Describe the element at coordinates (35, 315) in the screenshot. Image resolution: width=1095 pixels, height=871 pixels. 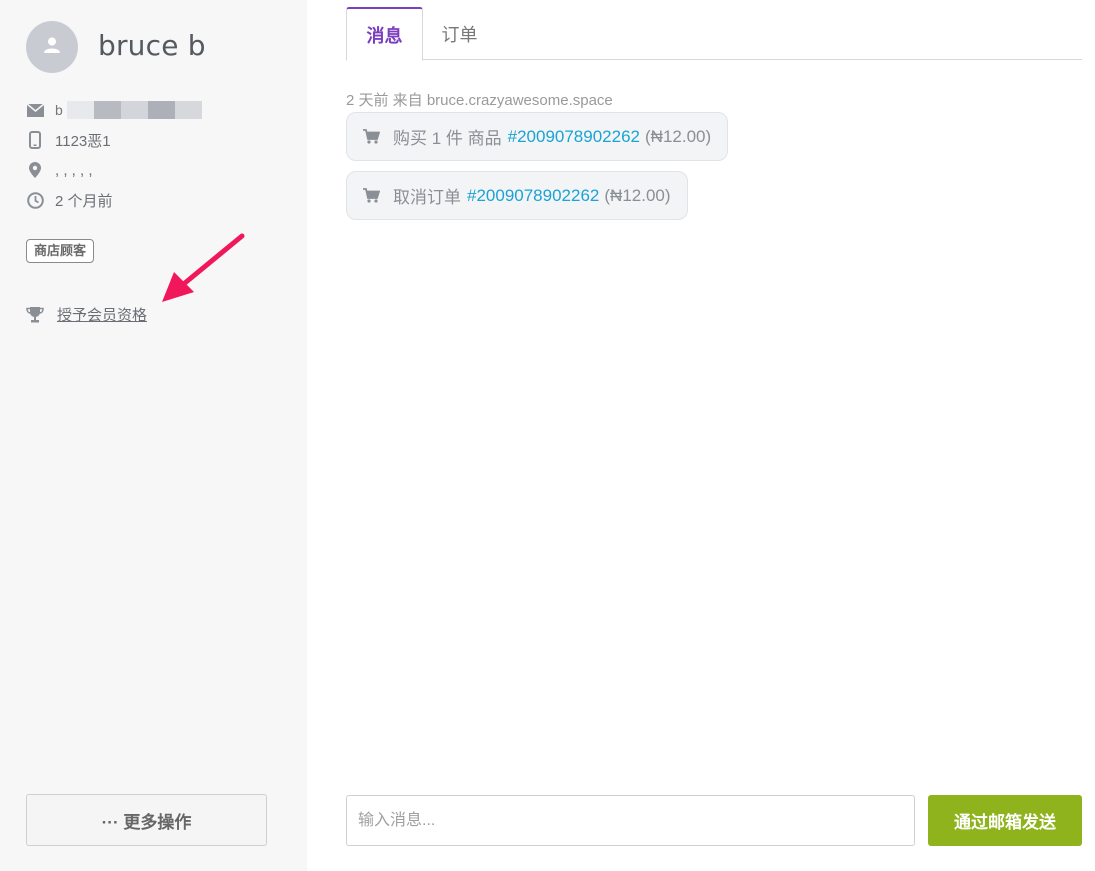
I see `trophy-icon` at that location.